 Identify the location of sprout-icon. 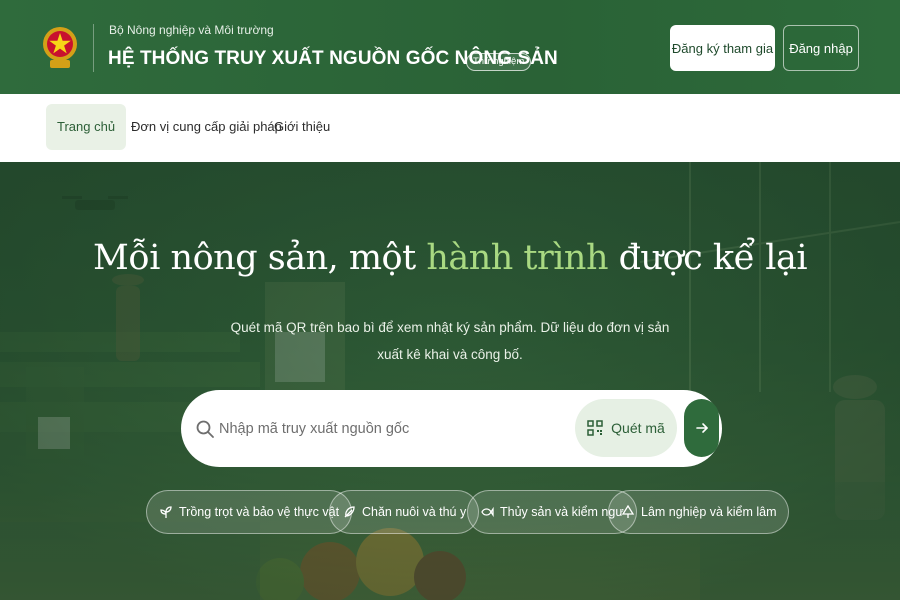
(166, 512).